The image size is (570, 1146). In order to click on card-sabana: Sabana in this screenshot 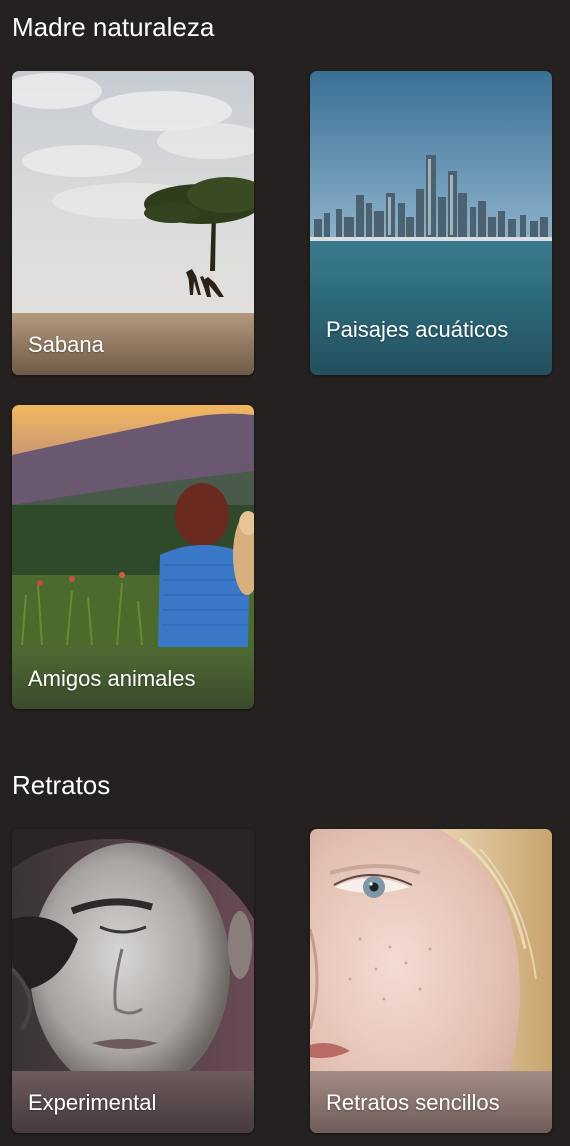, I will do `click(133, 223)`.